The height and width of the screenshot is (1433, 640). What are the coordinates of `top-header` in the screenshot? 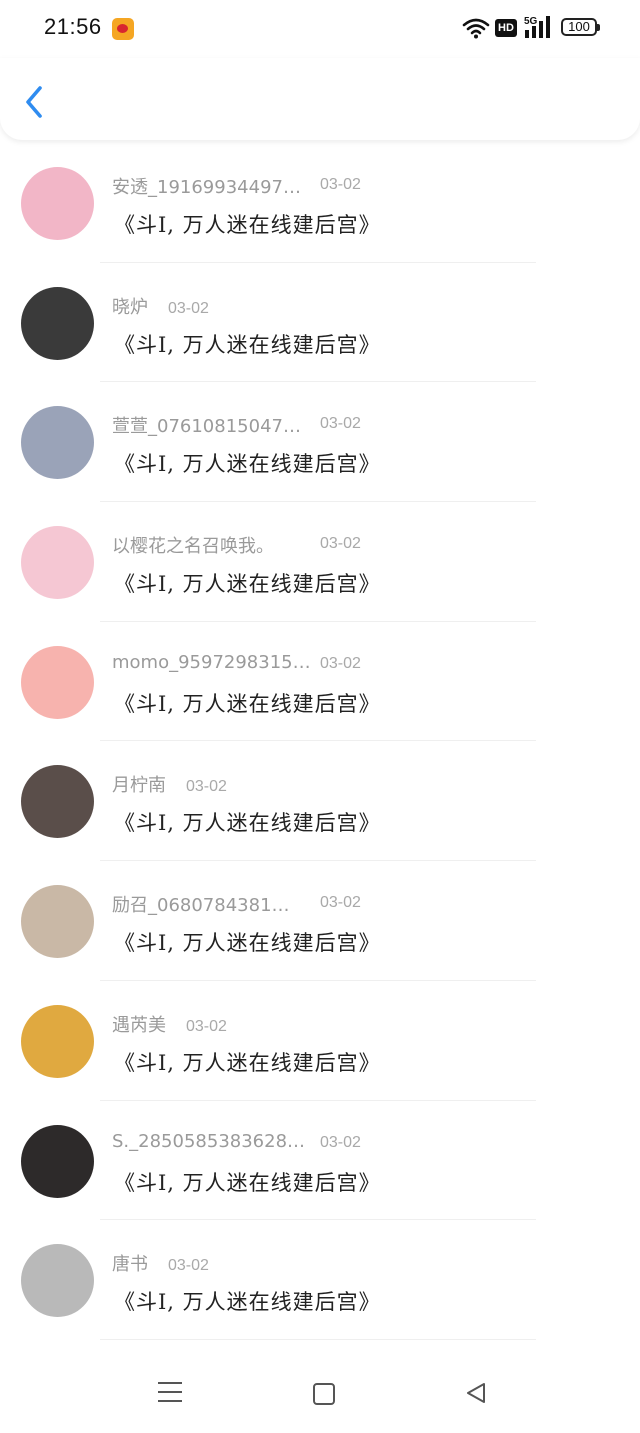 It's located at (320, 99).